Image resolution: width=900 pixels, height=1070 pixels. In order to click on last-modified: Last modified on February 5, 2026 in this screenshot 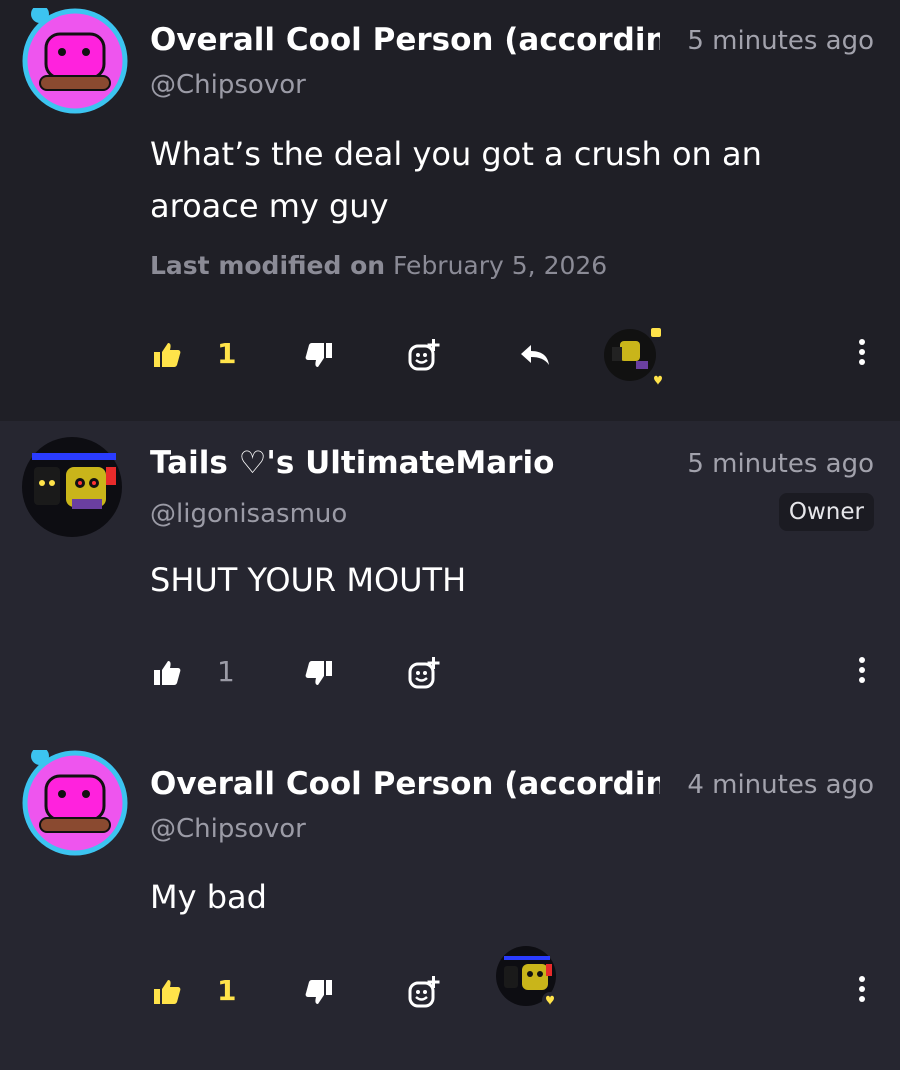, I will do `click(378, 265)`.